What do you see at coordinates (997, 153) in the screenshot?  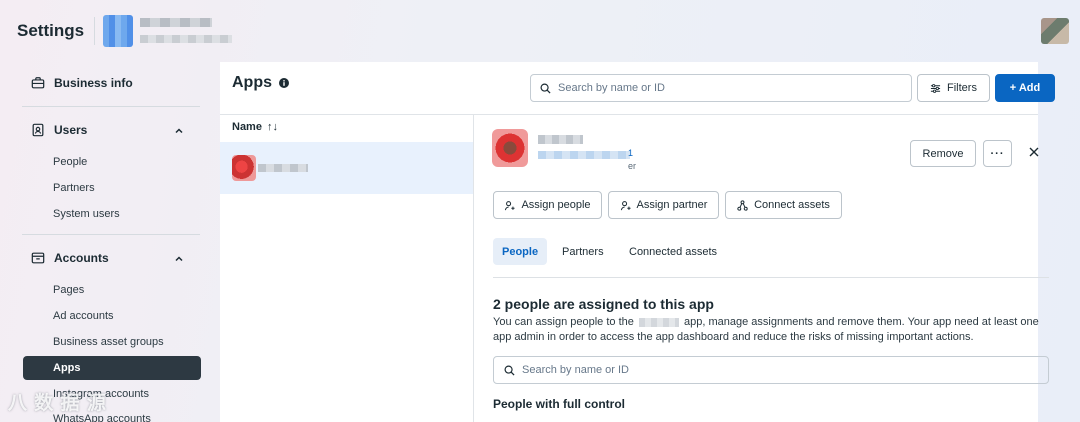 I see `more-options-button: ···` at bounding box center [997, 153].